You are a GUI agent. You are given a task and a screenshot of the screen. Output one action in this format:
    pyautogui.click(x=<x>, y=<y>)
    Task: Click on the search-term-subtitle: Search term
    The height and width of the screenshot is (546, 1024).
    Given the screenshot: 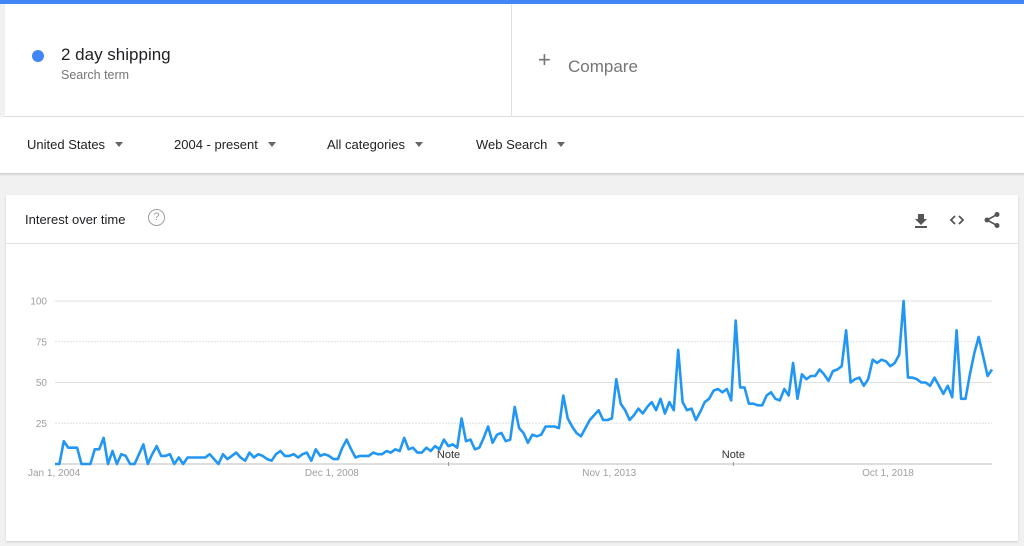 What is the action you would take?
    pyautogui.click(x=95, y=75)
    